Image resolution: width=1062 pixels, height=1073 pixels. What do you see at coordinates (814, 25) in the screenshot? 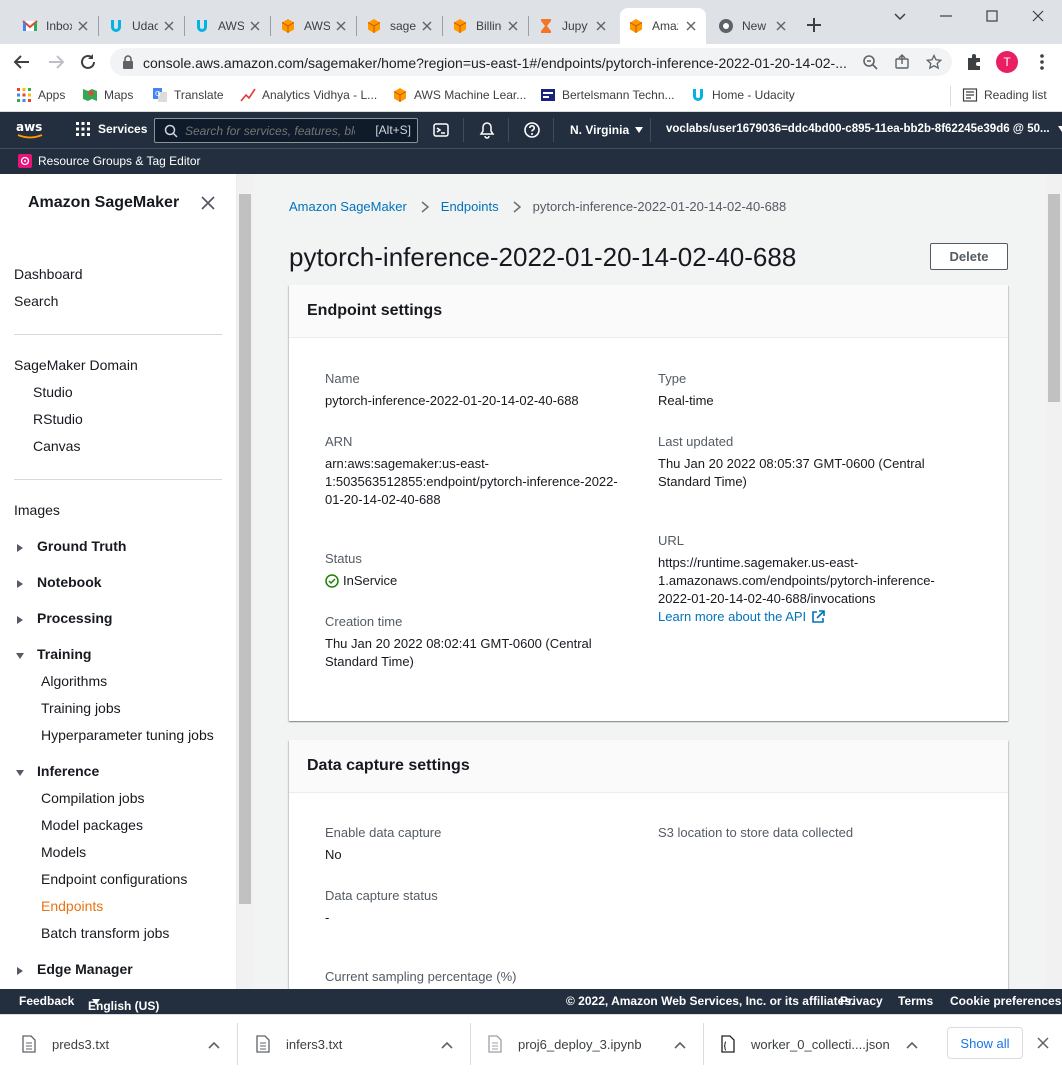
I see `new-tab-plus-icon` at bounding box center [814, 25].